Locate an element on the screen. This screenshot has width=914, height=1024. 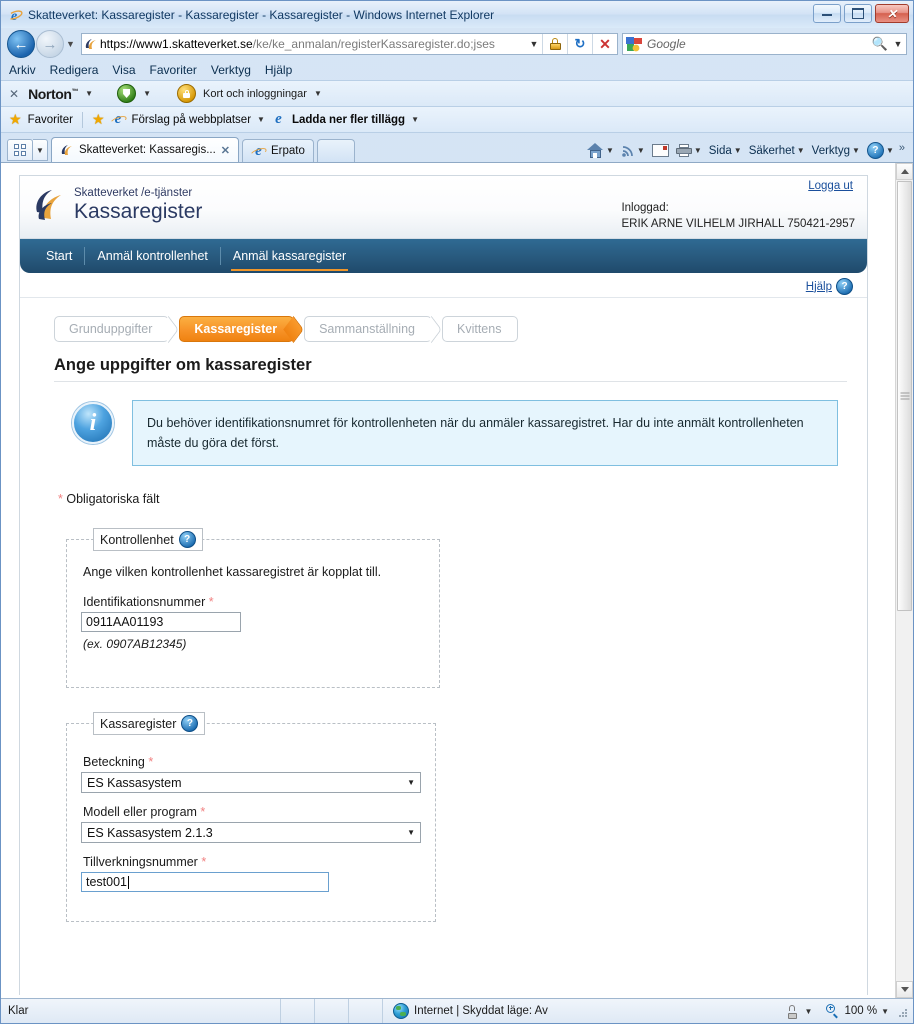
stop-icon: ✕ is located at coordinates (605, 43).